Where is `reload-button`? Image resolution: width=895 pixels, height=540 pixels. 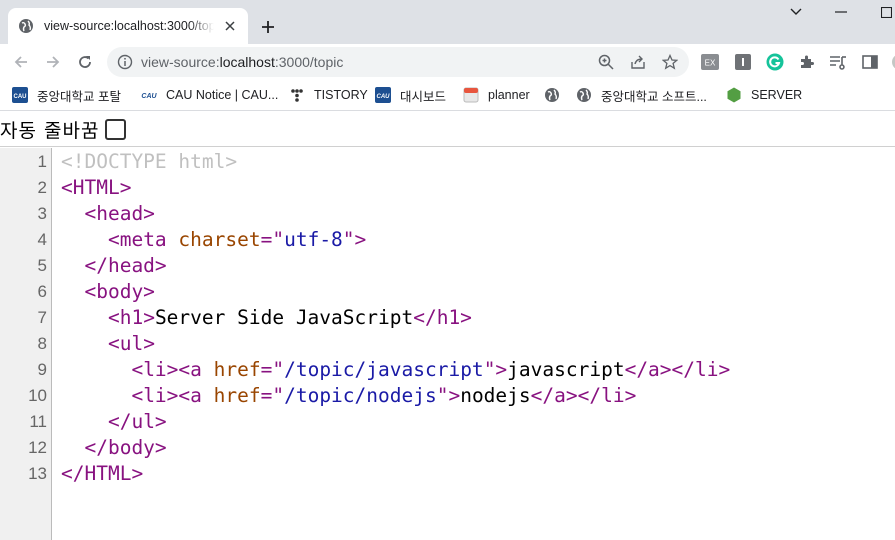
reload-button is located at coordinates (85, 62).